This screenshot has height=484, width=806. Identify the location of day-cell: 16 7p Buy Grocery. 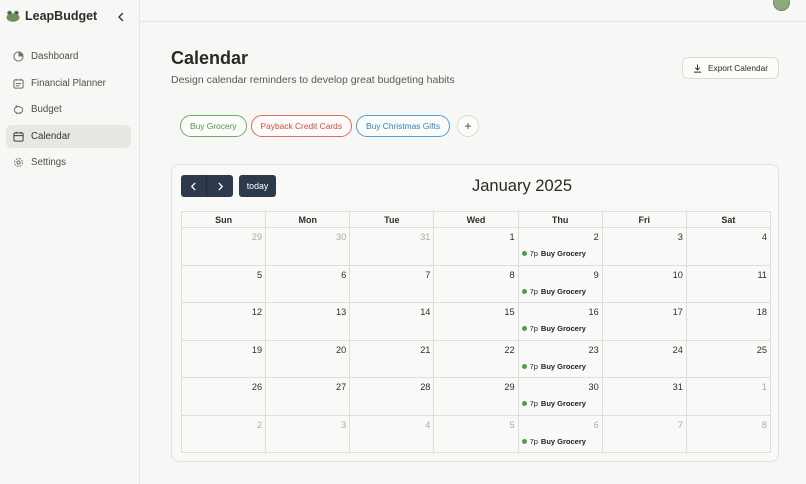
(560, 321).